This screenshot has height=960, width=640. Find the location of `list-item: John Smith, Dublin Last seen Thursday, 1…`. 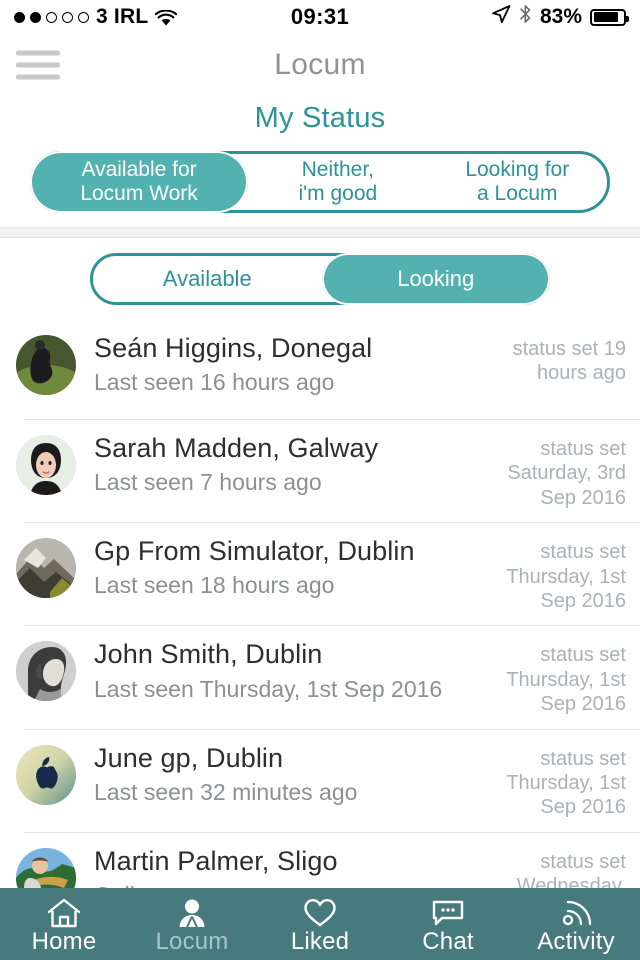

list-item: John Smith, Dublin Last seen Thursday, 1… is located at coordinates (320, 676).